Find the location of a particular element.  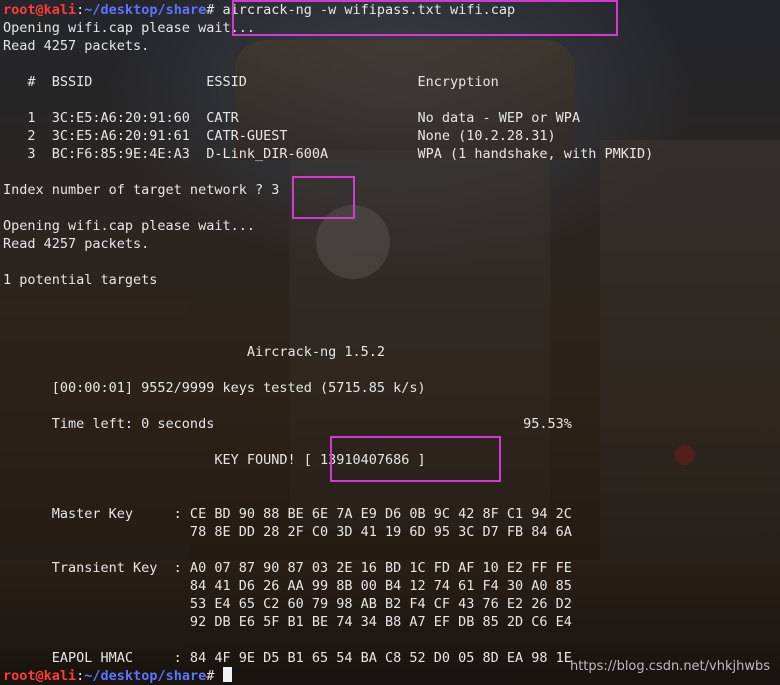

read-line-2: Read 4257 packets. is located at coordinates (76, 244).